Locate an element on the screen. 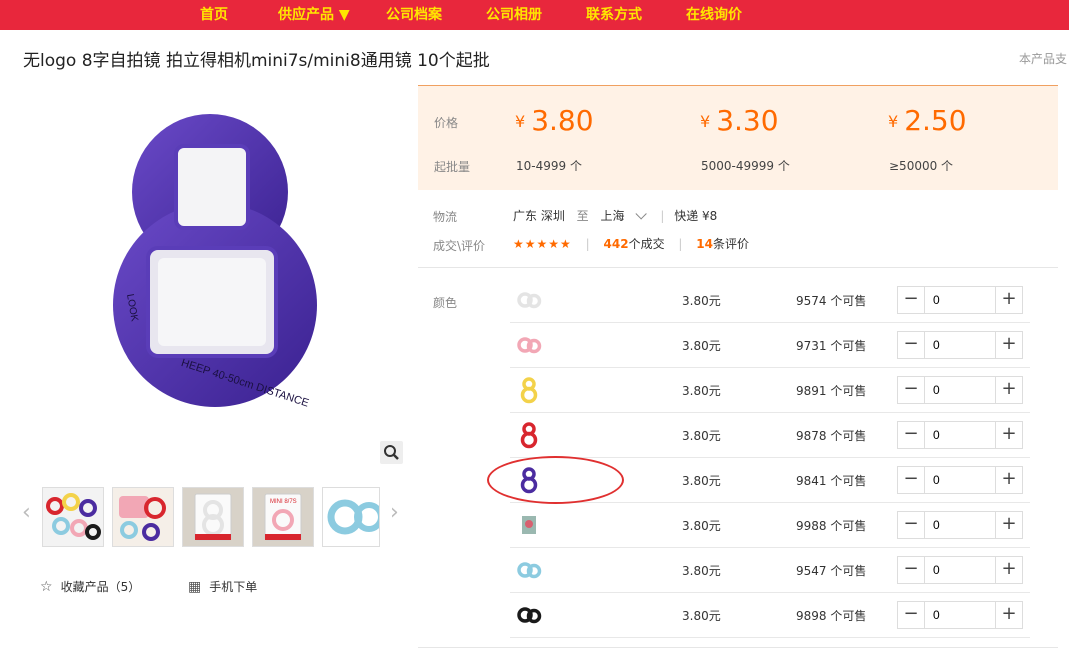 Image resolution: width=1069 pixels, height=662 pixels. tier-price-2: ¥3.30 is located at coordinates (739, 120).